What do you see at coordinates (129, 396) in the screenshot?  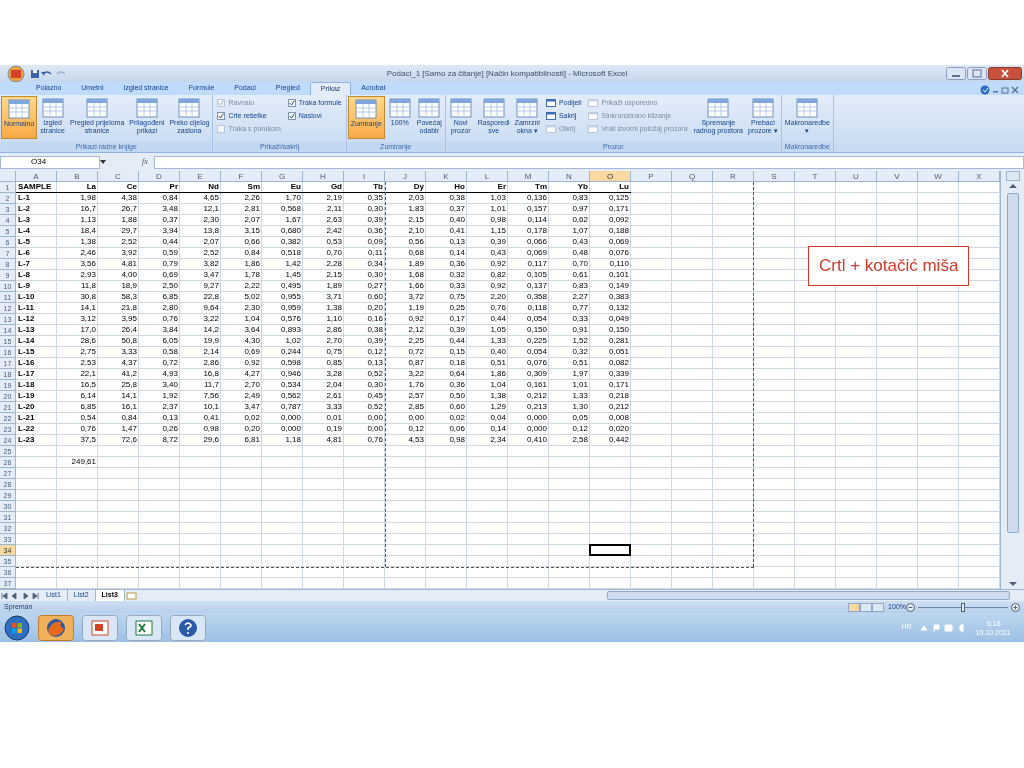 I see `table-cell-text: 14,1` at bounding box center [129, 396].